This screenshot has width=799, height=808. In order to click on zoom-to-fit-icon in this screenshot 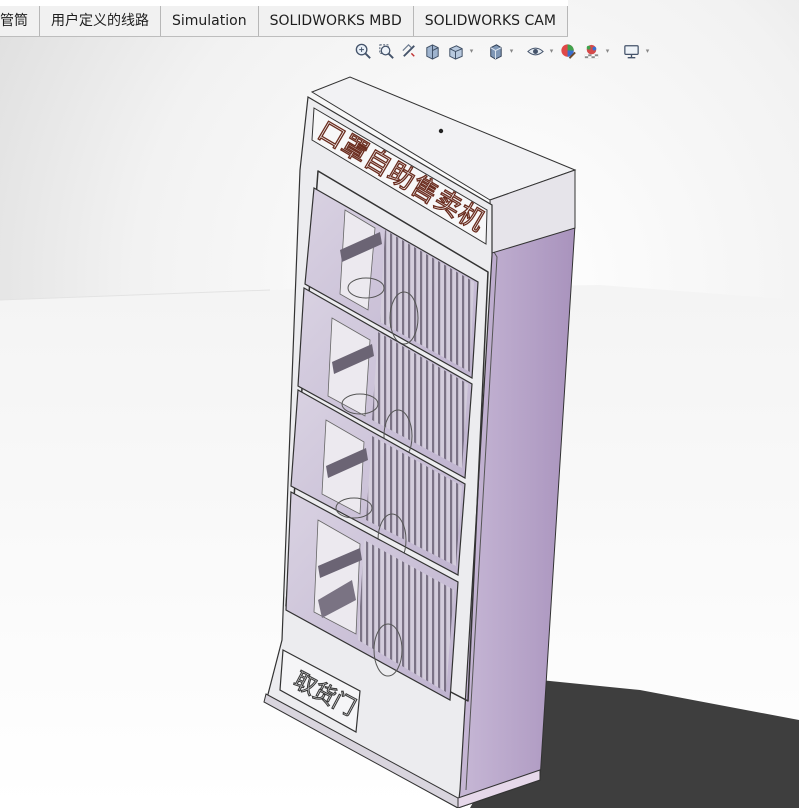, I will do `click(363, 51)`.